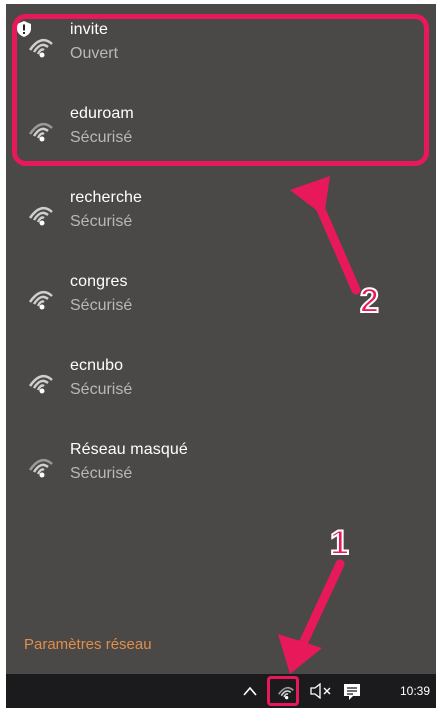 Image resolution: width=438 pixels, height=708 pixels. I want to click on network-name: Réseau masqué, so click(129, 449).